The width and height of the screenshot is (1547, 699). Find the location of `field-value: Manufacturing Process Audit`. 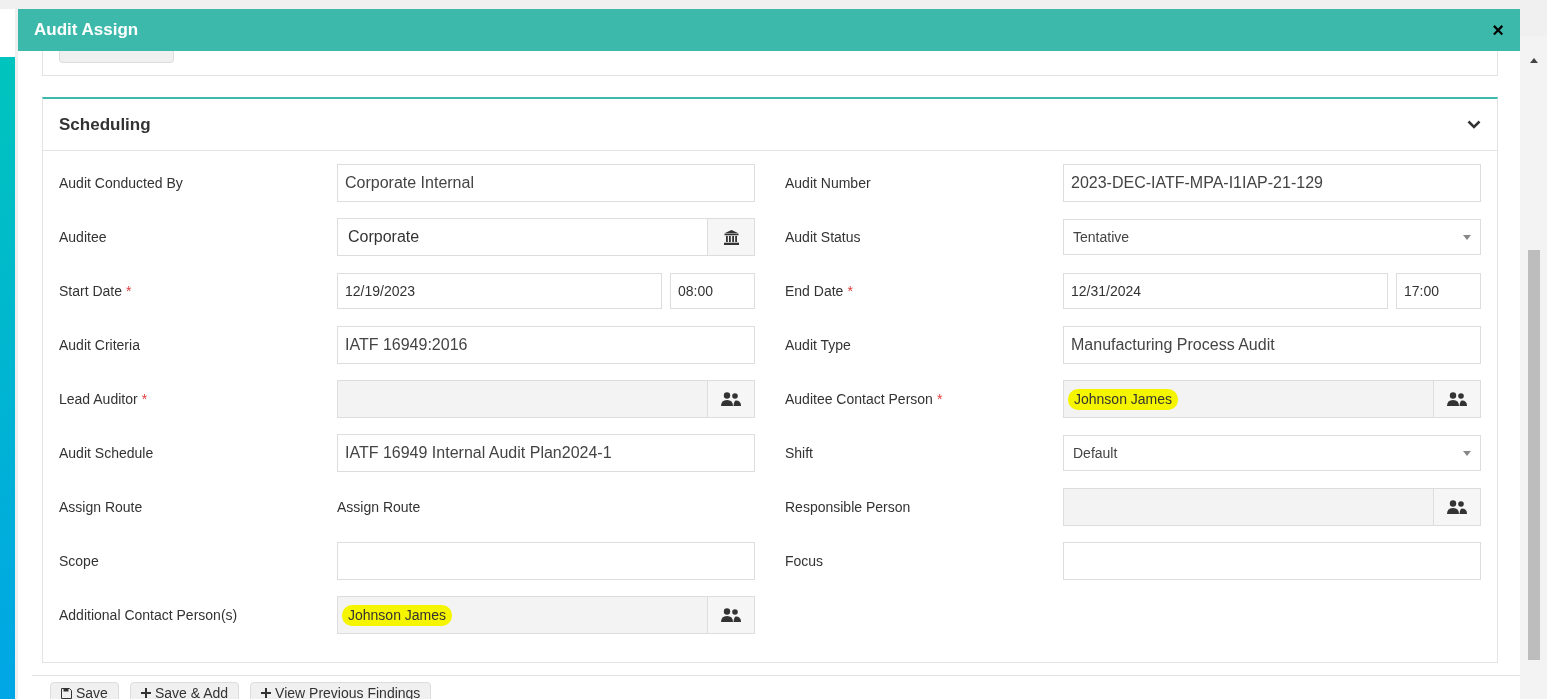

field-value: Manufacturing Process Audit is located at coordinates (1173, 345).